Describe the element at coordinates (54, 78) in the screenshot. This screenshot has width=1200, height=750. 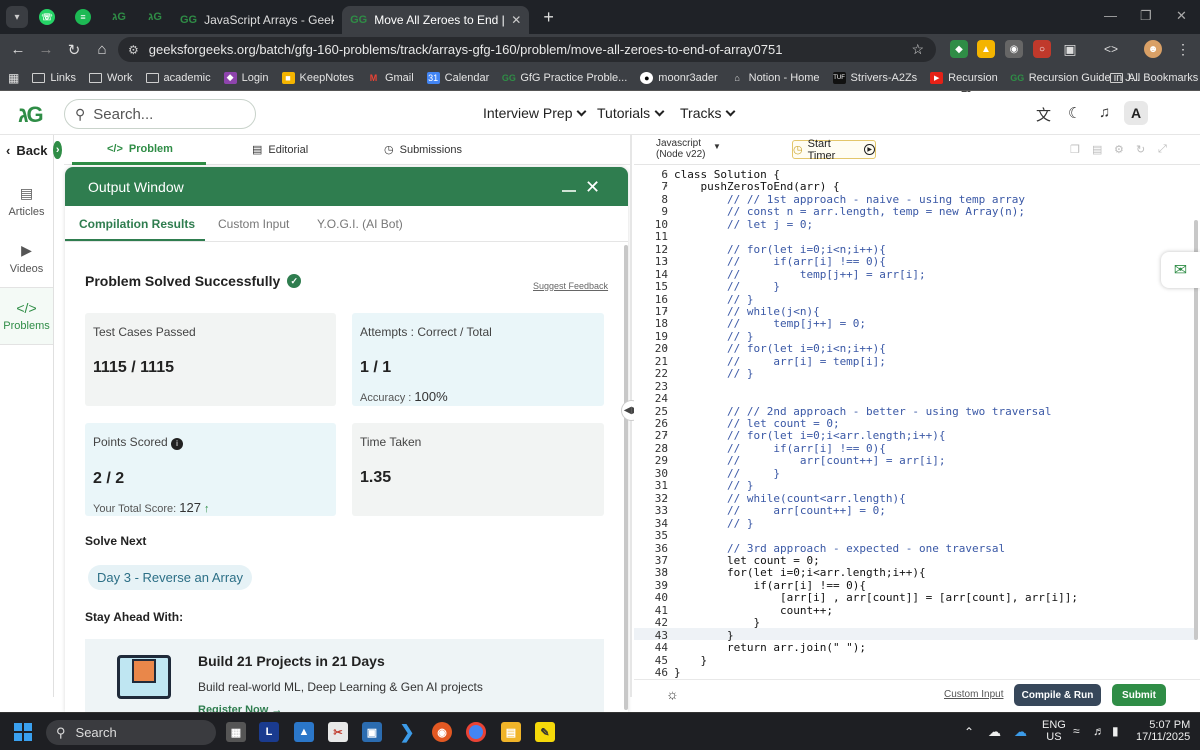
I see `bookmark-links: Links` at that location.